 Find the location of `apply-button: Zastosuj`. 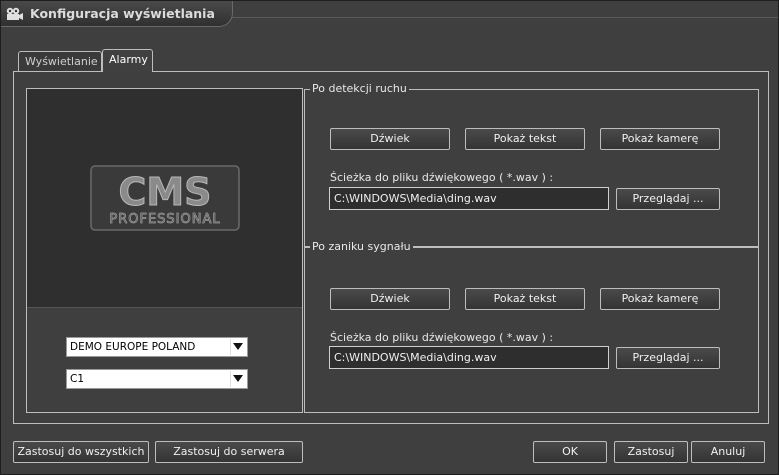

apply-button: Zastosuj is located at coordinates (651, 452).